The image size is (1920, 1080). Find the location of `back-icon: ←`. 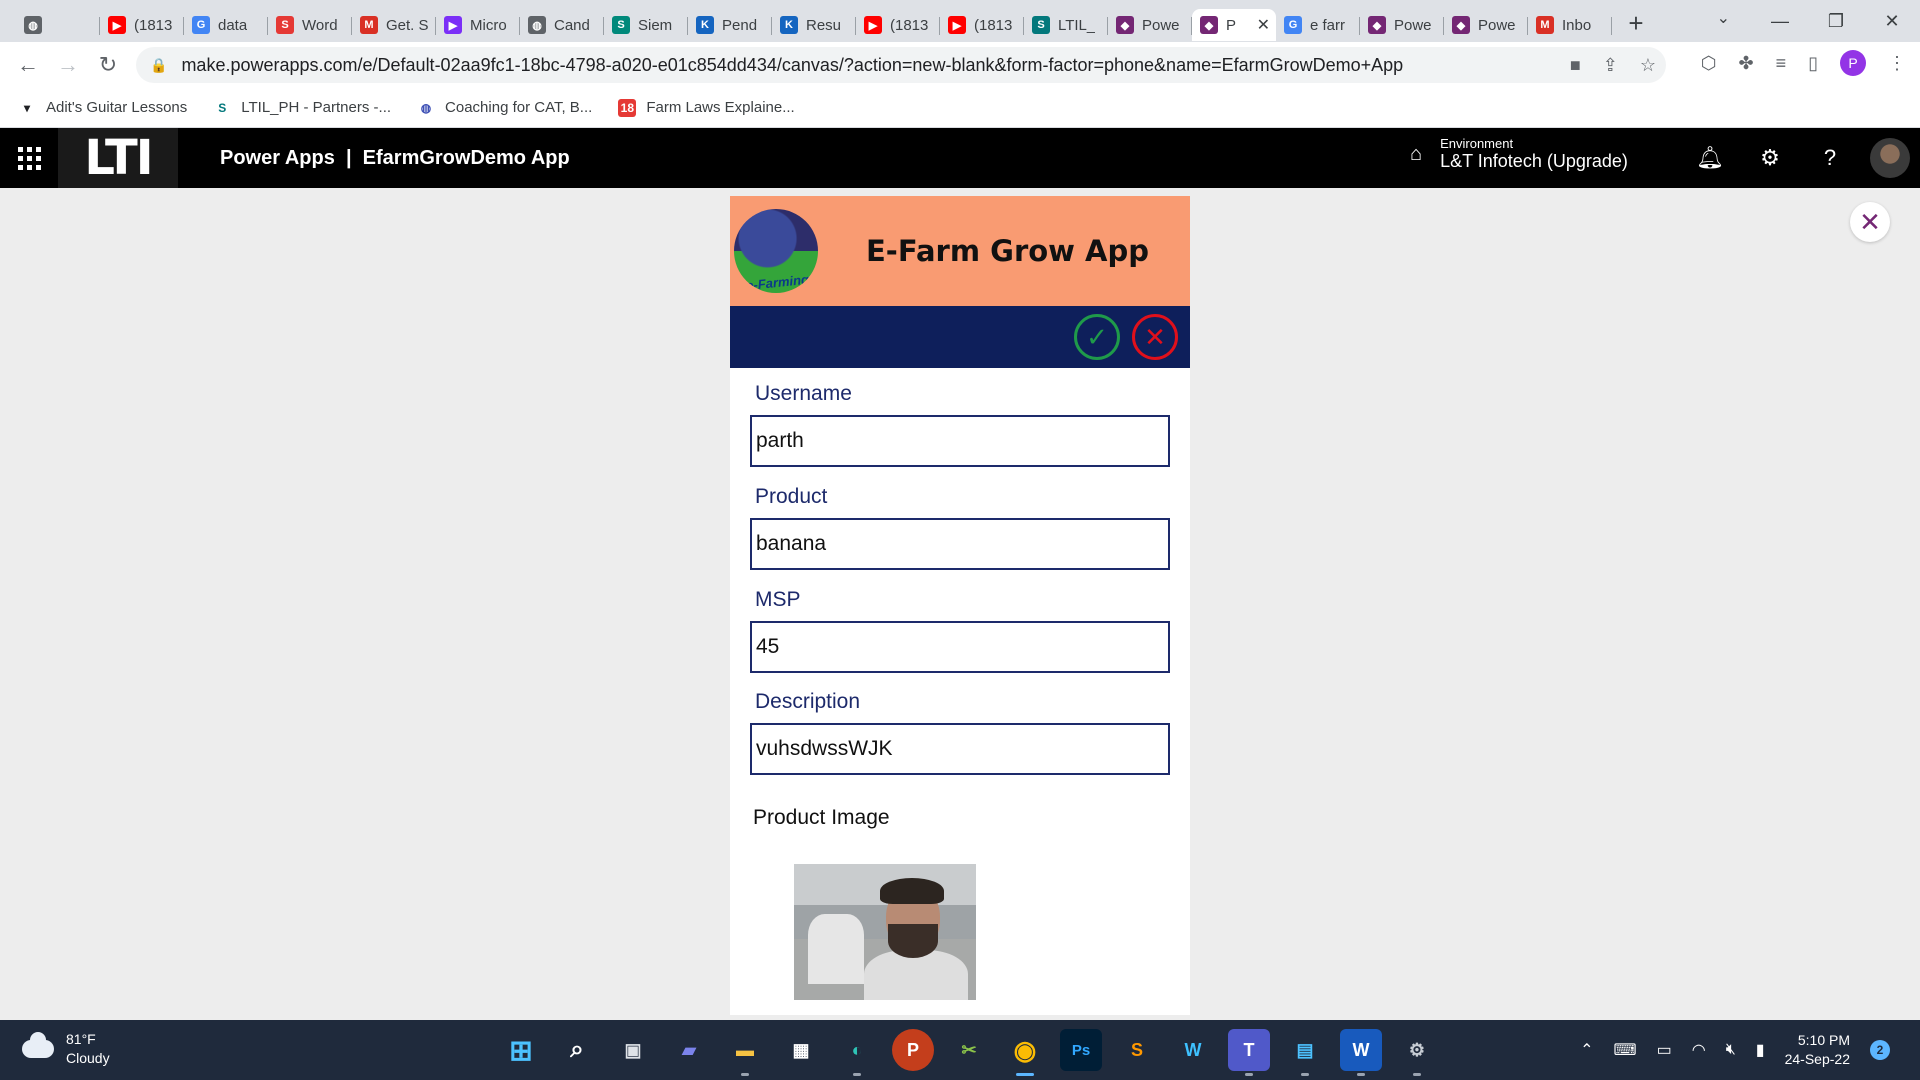

back-icon: ← is located at coordinates (28, 65).